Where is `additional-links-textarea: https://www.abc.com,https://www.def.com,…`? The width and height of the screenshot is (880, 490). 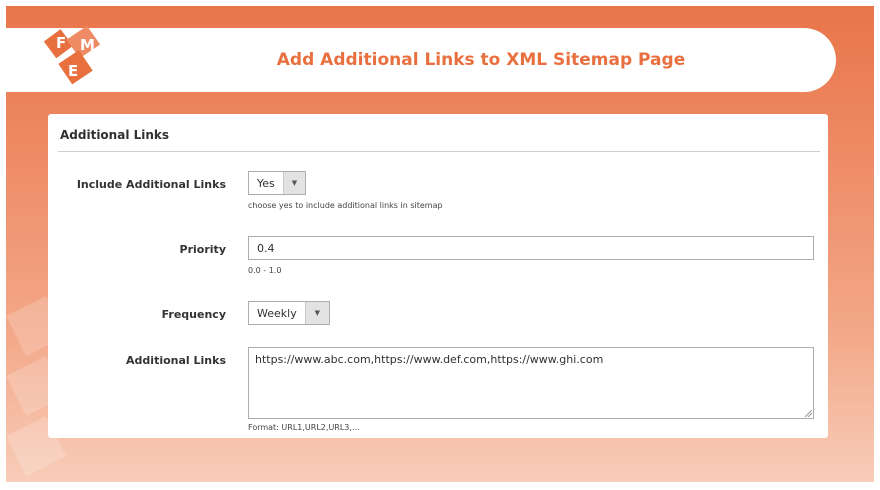
additional-links-textarea: https://www.abc.com,https://www.def.com,… is located at coordinates (531, 383).